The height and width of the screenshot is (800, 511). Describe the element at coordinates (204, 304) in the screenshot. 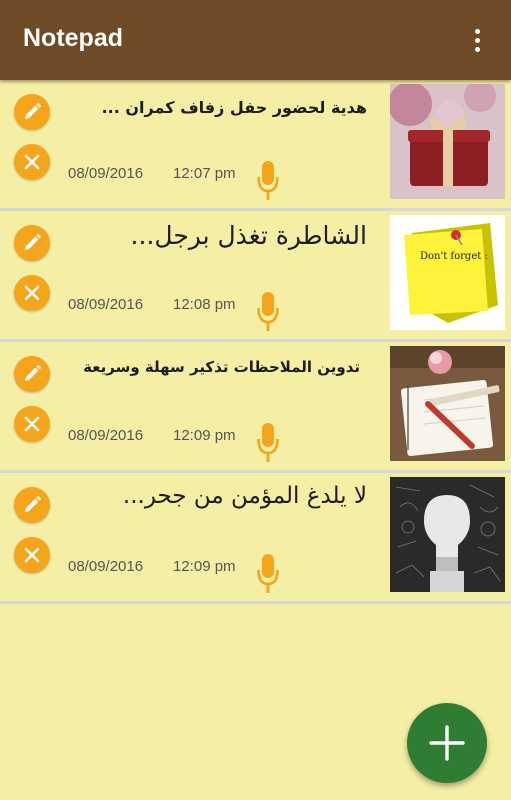

I see `note-time: 12:08 pm` at that location.